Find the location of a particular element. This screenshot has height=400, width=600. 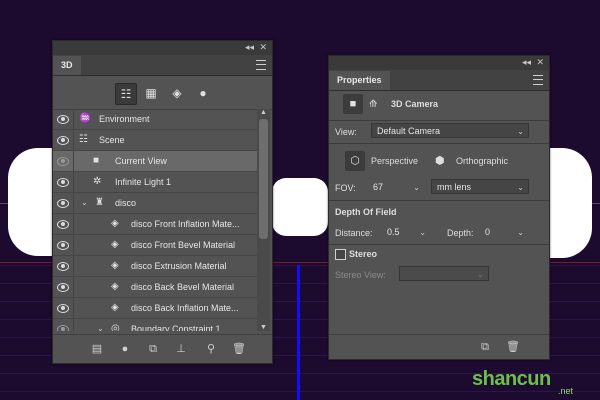

fov-input: 67 ⌄ is located at coordinates (396, 186).